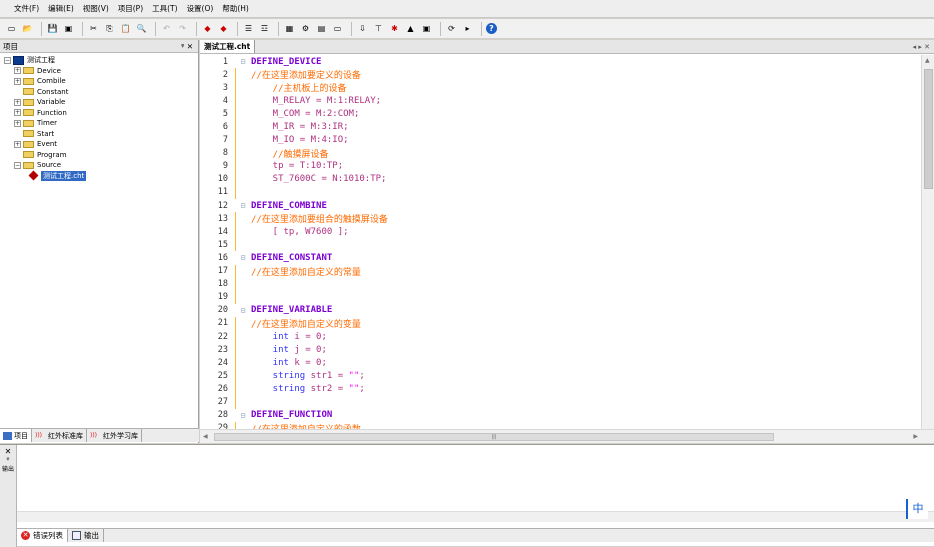 This screenshot has height=547, width=934. Describe the element at coordinates (182, 28) in the screenshot. I see `redo-icon: ↷` at that location.